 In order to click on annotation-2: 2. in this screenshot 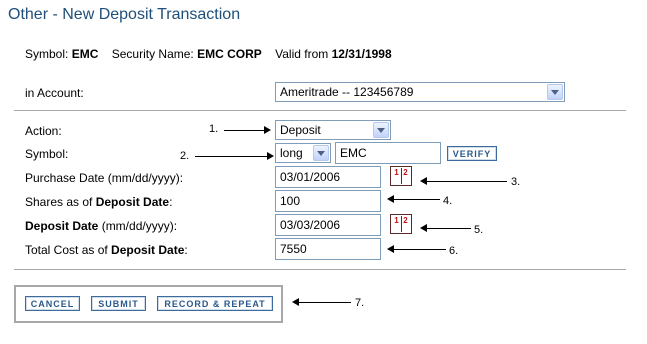, I will do `click(185, 156)`.